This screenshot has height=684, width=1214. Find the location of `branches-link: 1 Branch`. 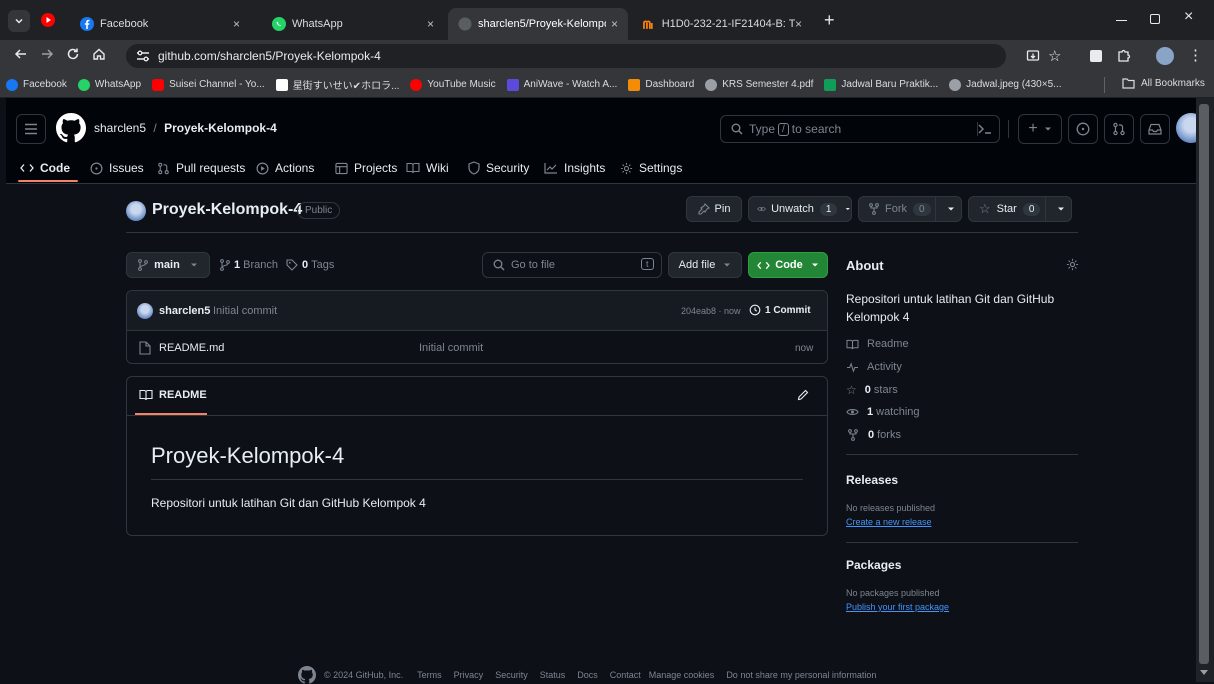

branches-link: 1 Branch is located at coordinates (249, 265).